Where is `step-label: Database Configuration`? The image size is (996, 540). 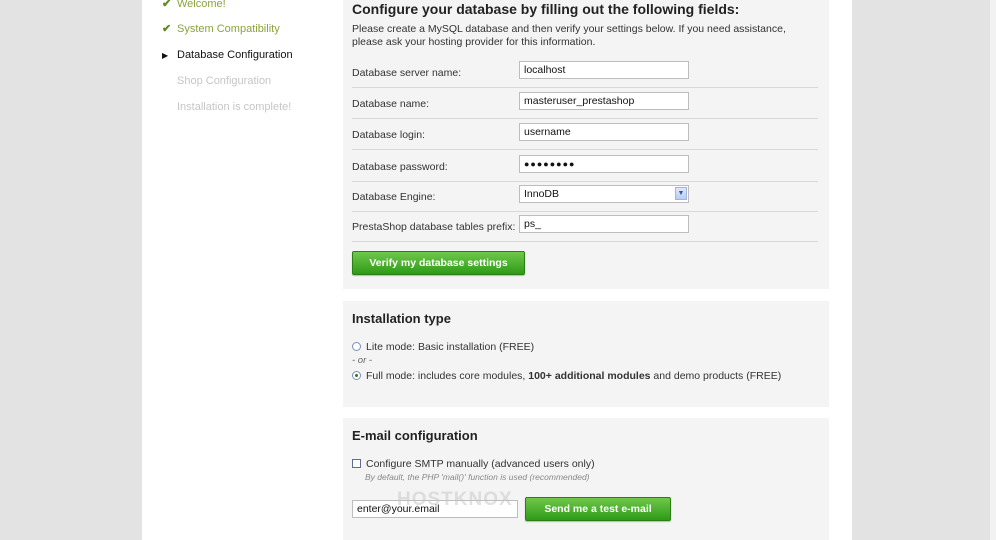
step-label: Database Configuration is located at coordinates (235, 55).